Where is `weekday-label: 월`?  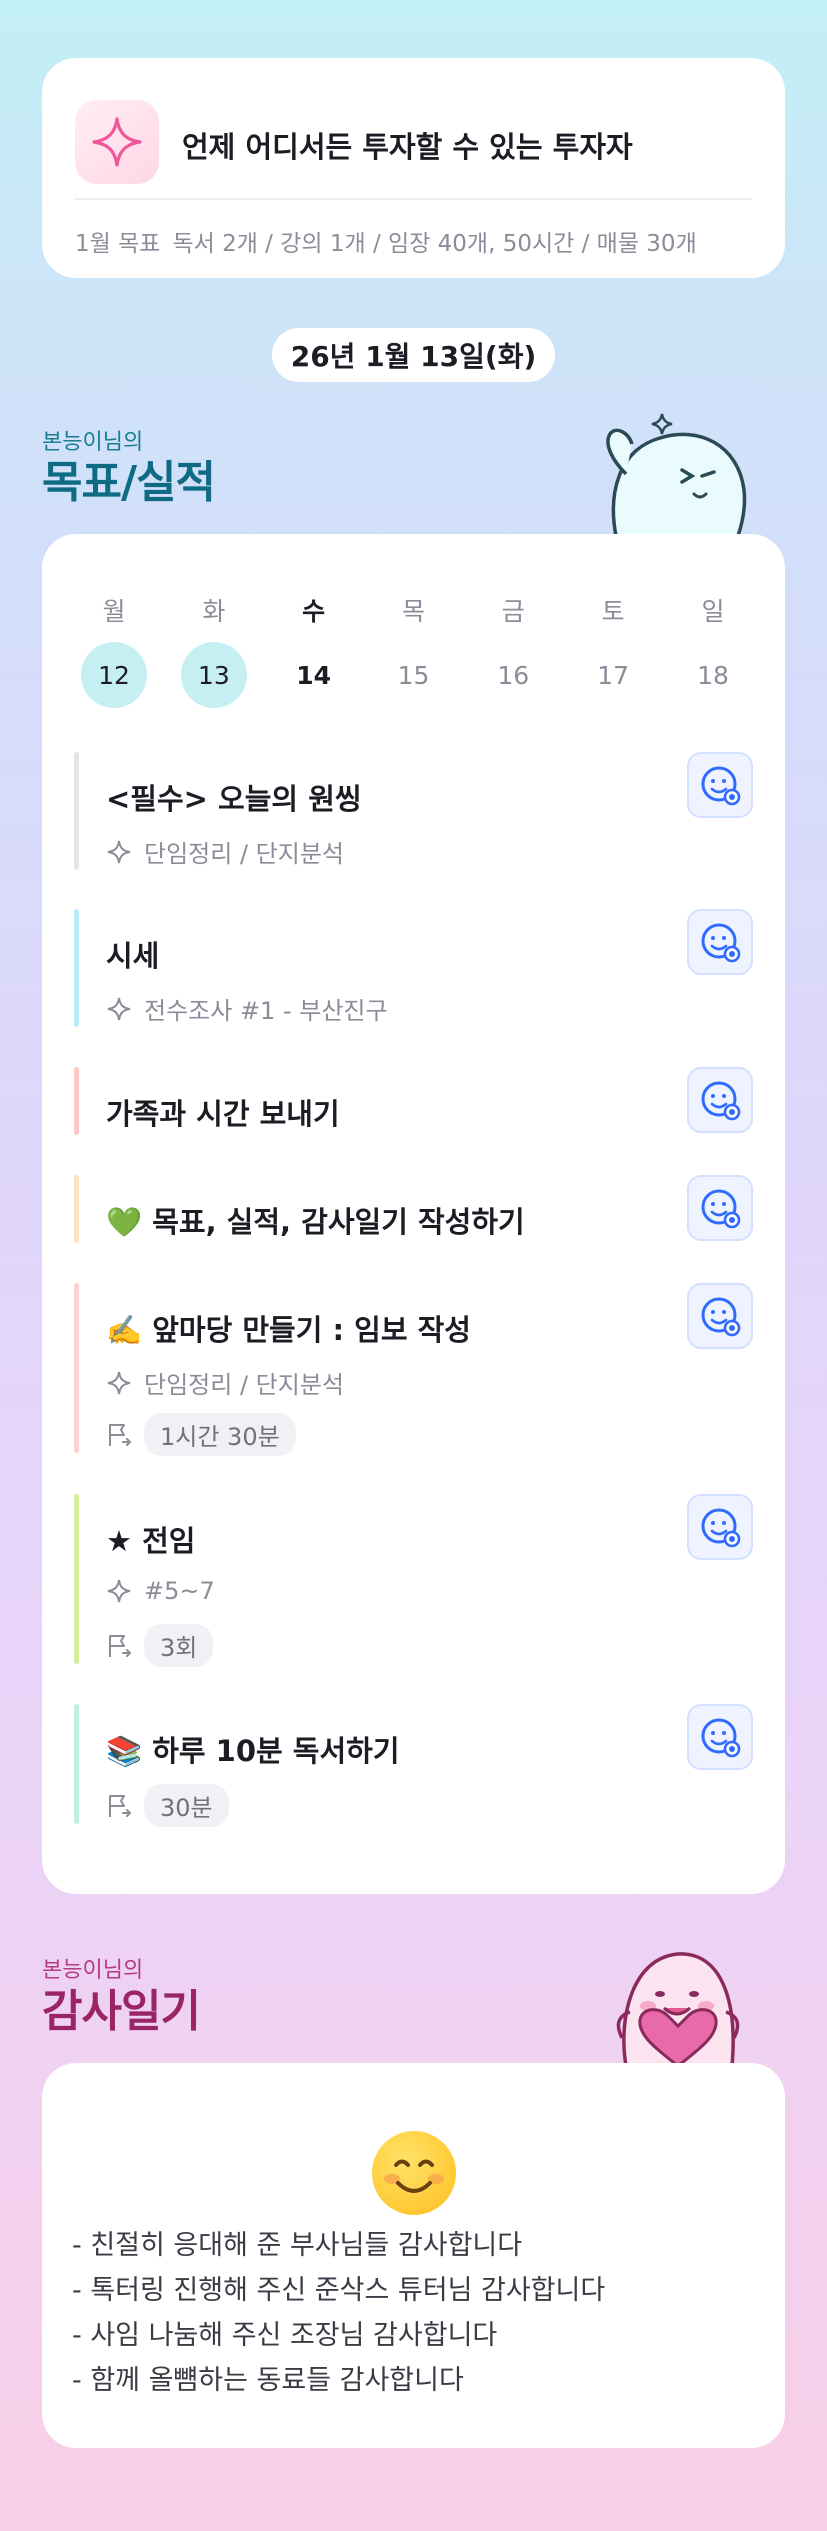
weekday-label: 월 is located at coordinates (114, 611).